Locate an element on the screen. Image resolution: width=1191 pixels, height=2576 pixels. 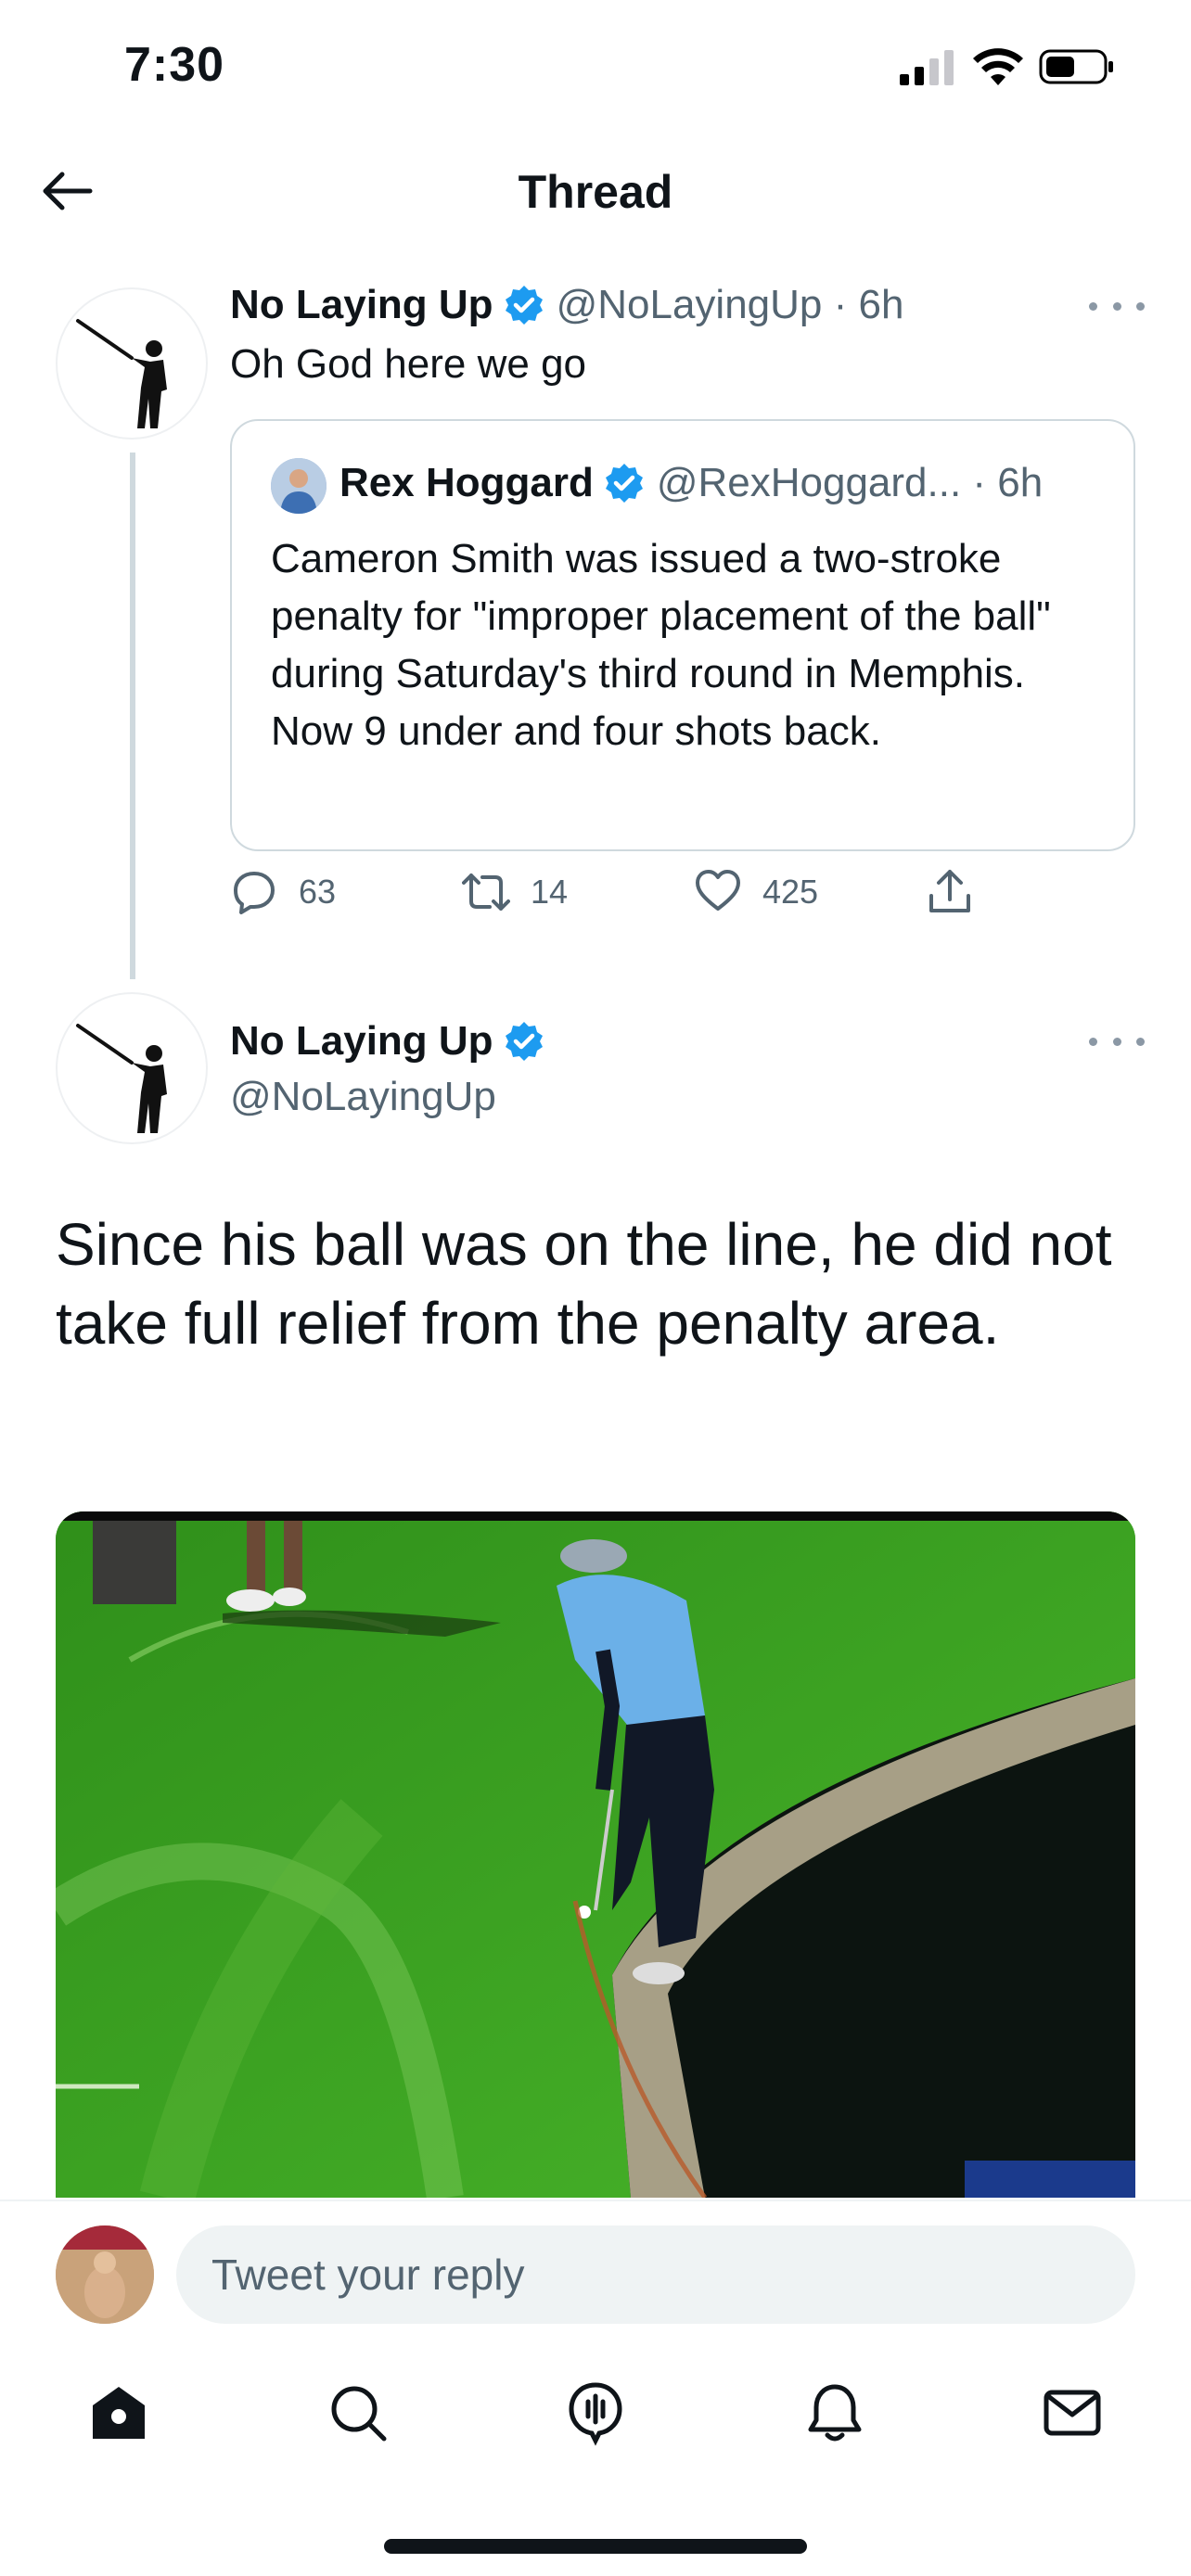
reply-input: Tweet your reply is located at coordinates (655, 2274).